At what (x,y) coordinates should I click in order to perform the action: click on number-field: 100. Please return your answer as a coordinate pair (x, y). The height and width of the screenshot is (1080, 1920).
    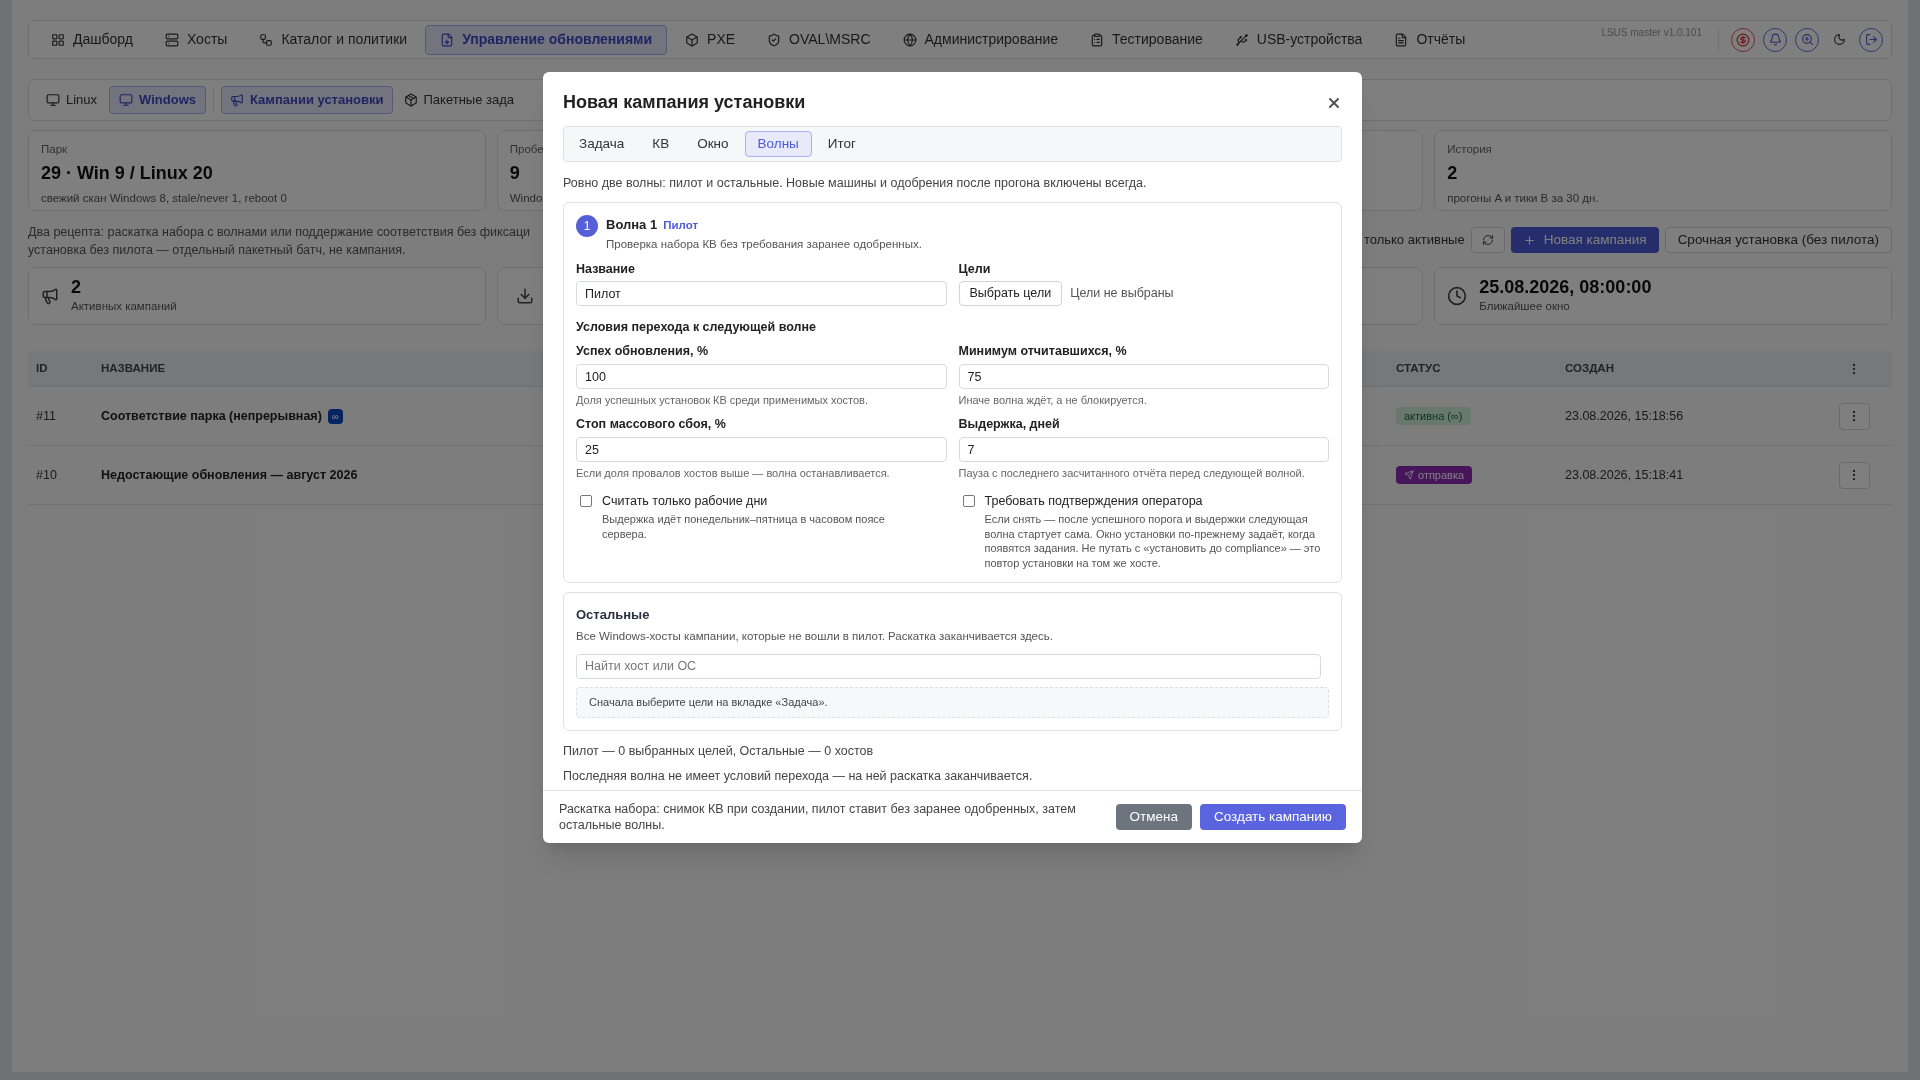
    Looking at the image, I should click on (761, 377).